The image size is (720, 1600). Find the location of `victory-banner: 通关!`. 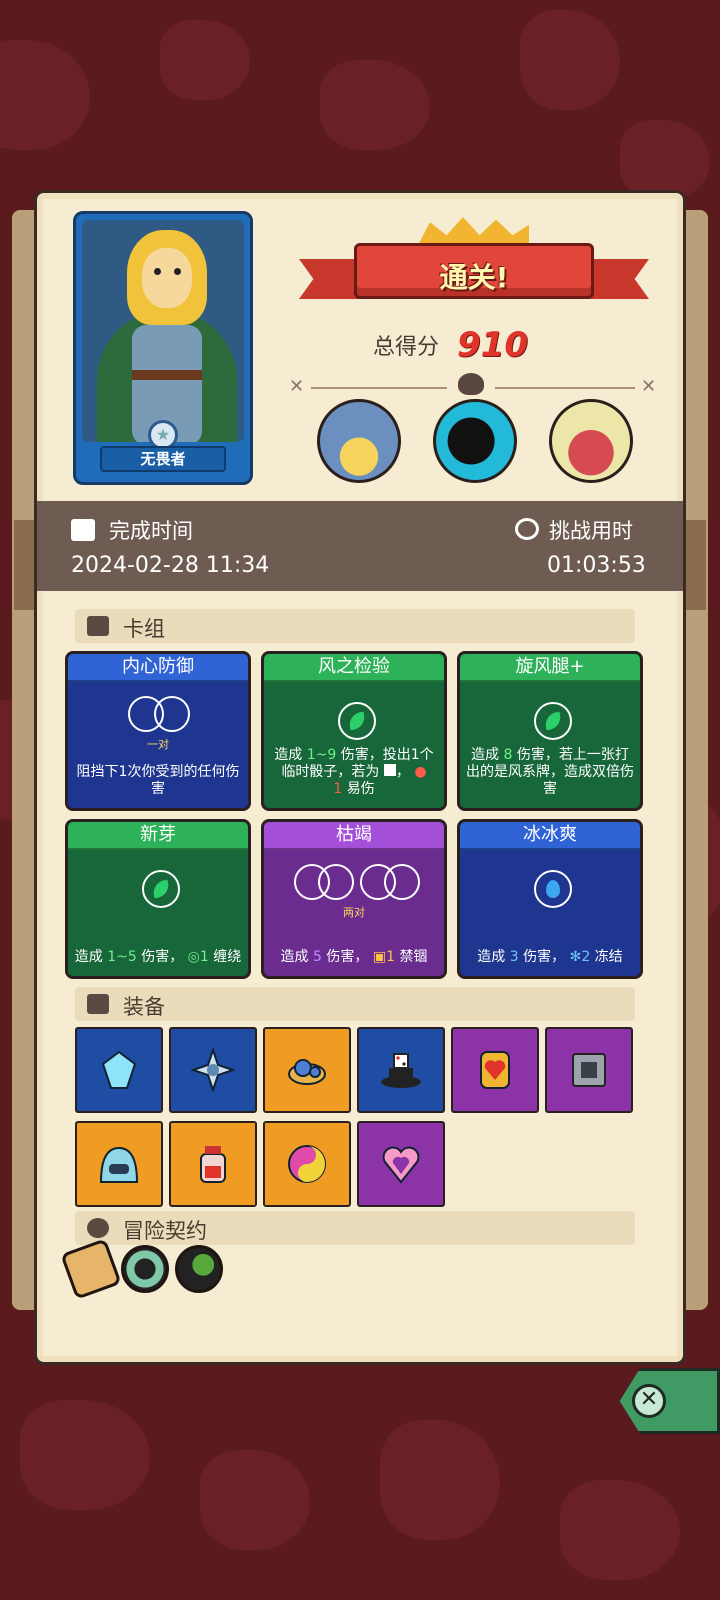

victory-banner: 通关! is located at coordinates (474, 265).